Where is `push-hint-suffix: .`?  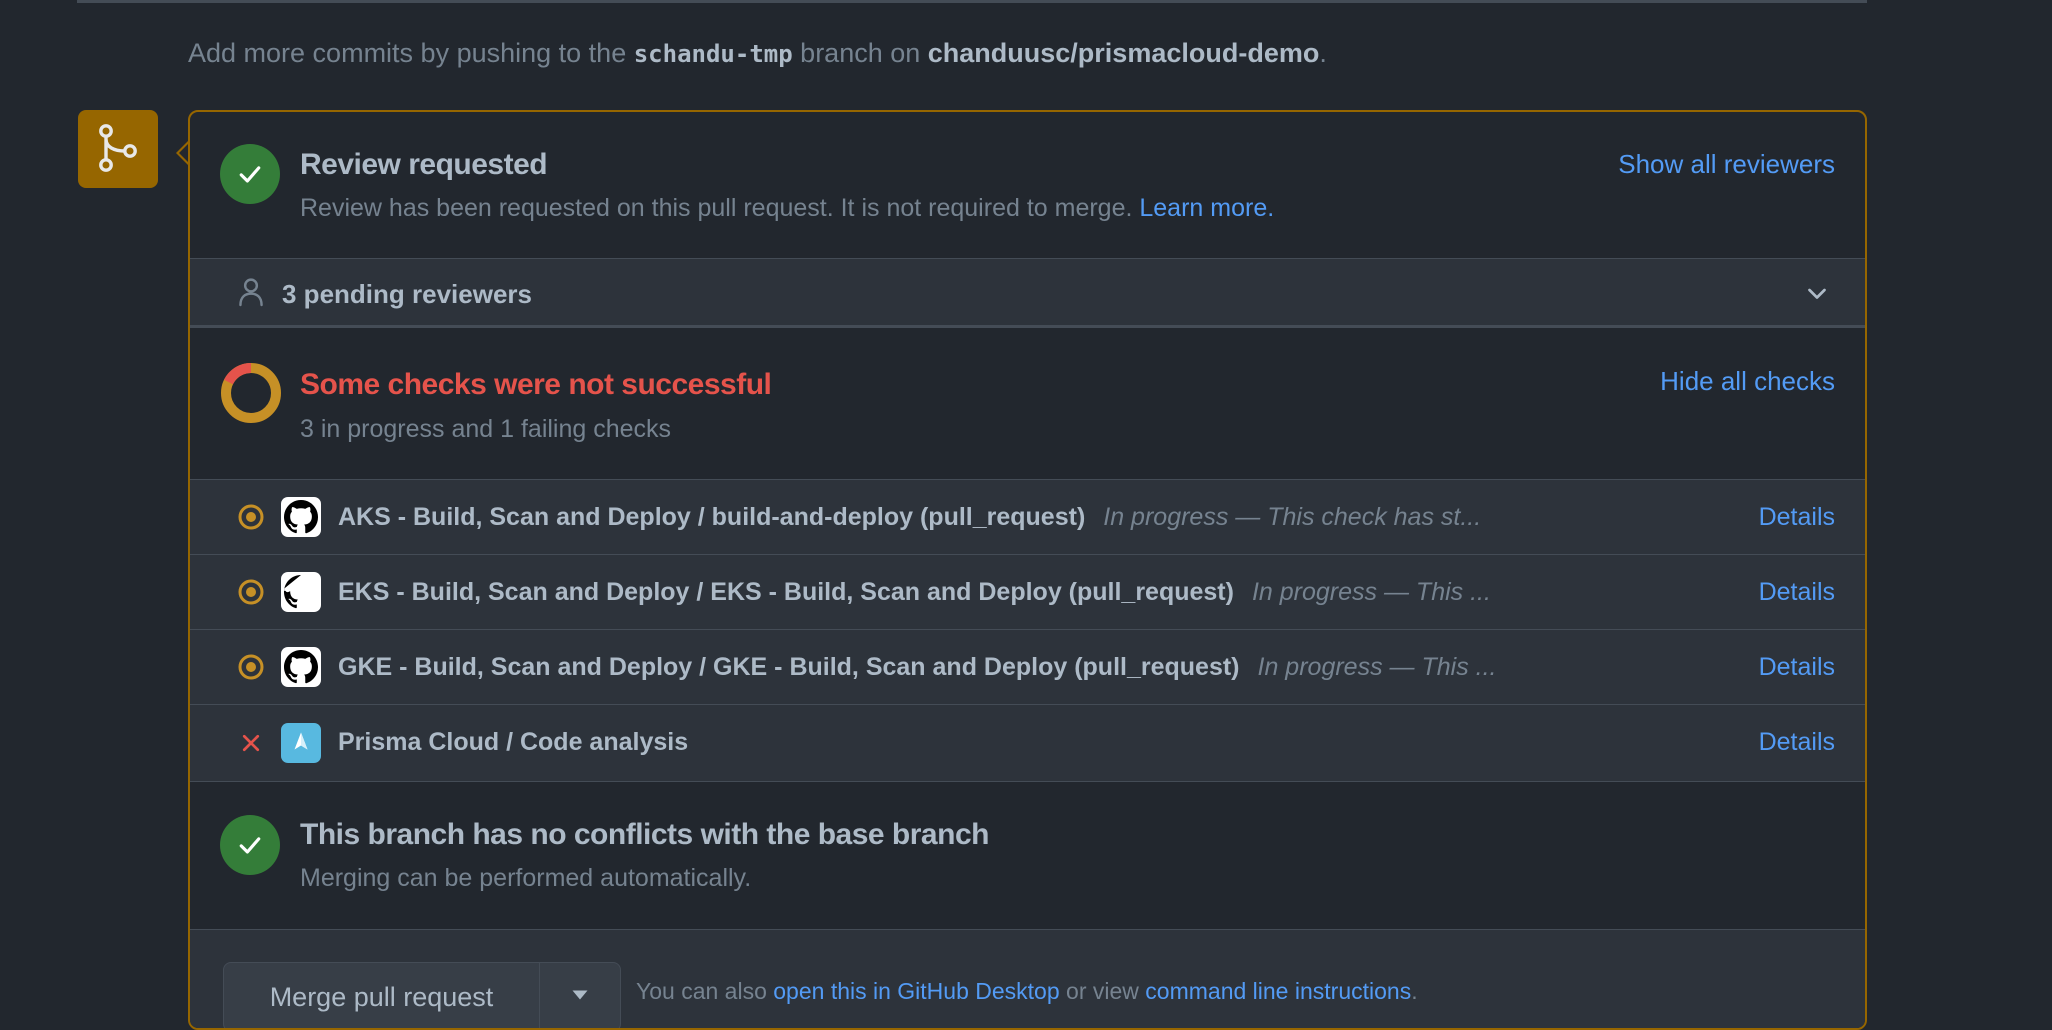 push-hint-suffix: . is located at coordinates (1323, 53).